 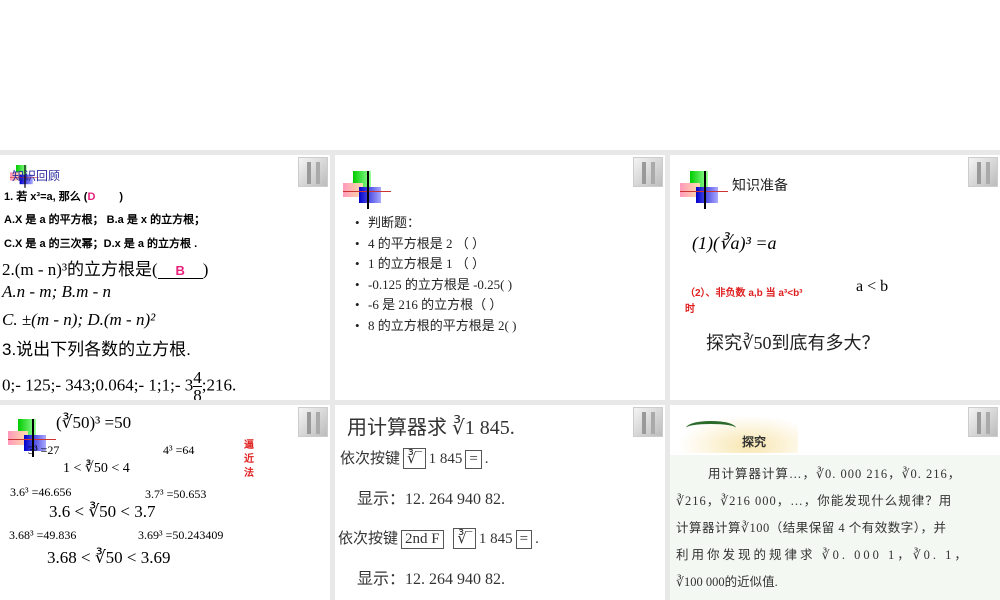 What do you see at coordinates (435, 223) in the screenshot?
I see `list-item: 判断题：` at bounding box center [435, 223].